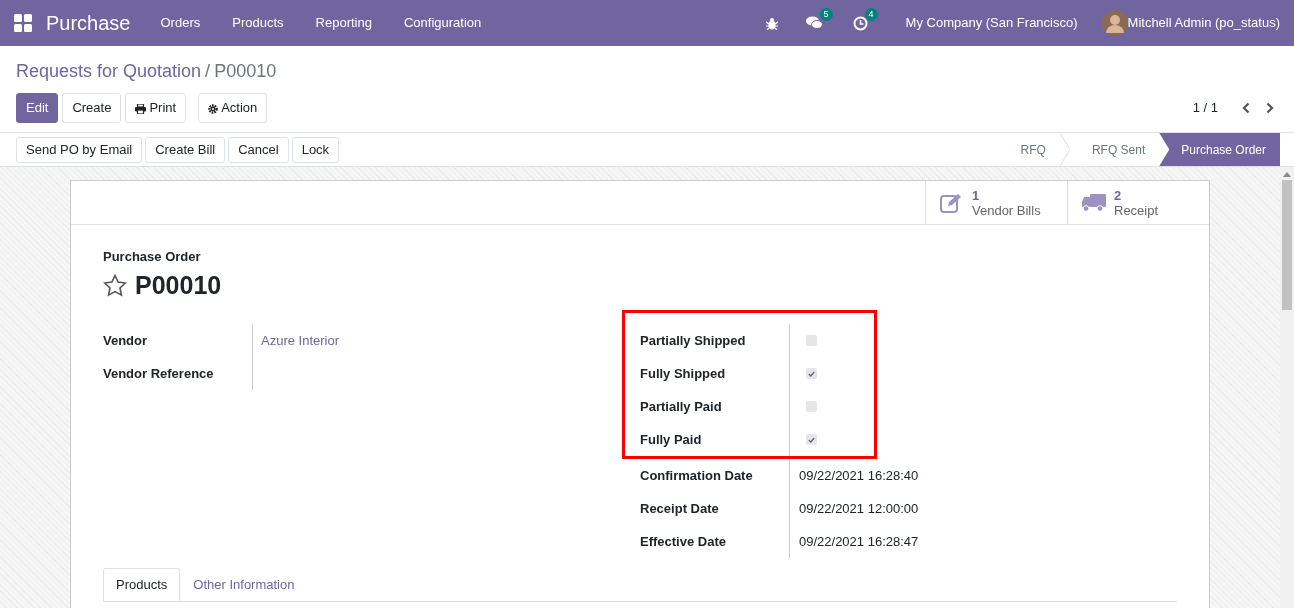 This screenshot has width=1294, height=608. Describe the element at coordinates (1114, 23) in the screenshot. I see `avatar-icon` at that location.